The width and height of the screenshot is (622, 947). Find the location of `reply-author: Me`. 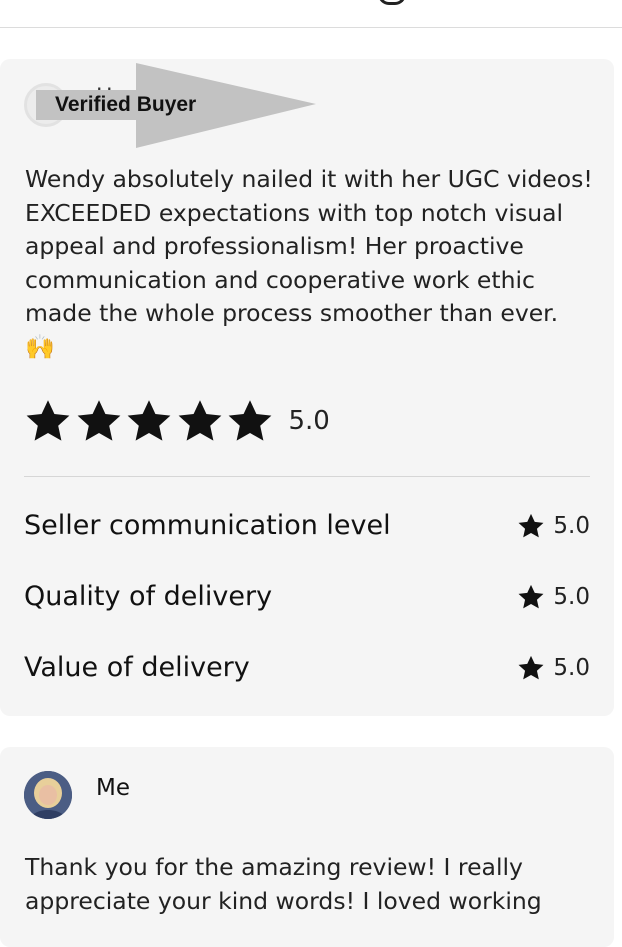

reply-author: Me is located at coordinates (113, 788).